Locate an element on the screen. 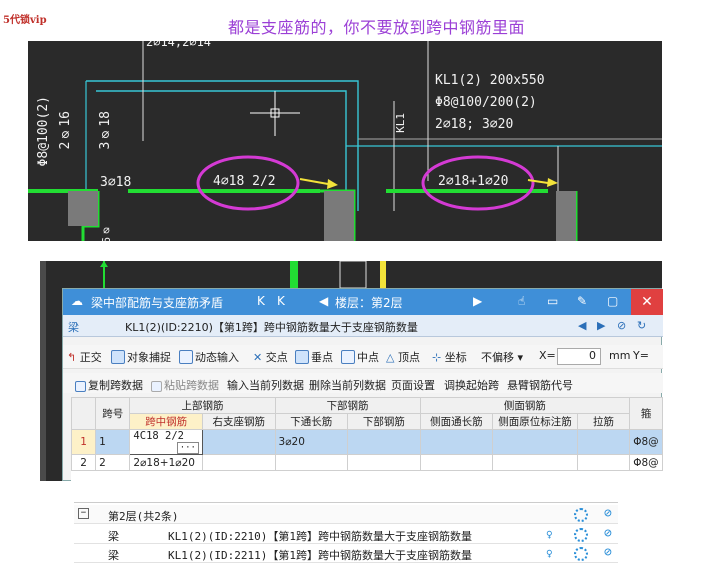  x-input: 0 is located at coordinates (579, 356).